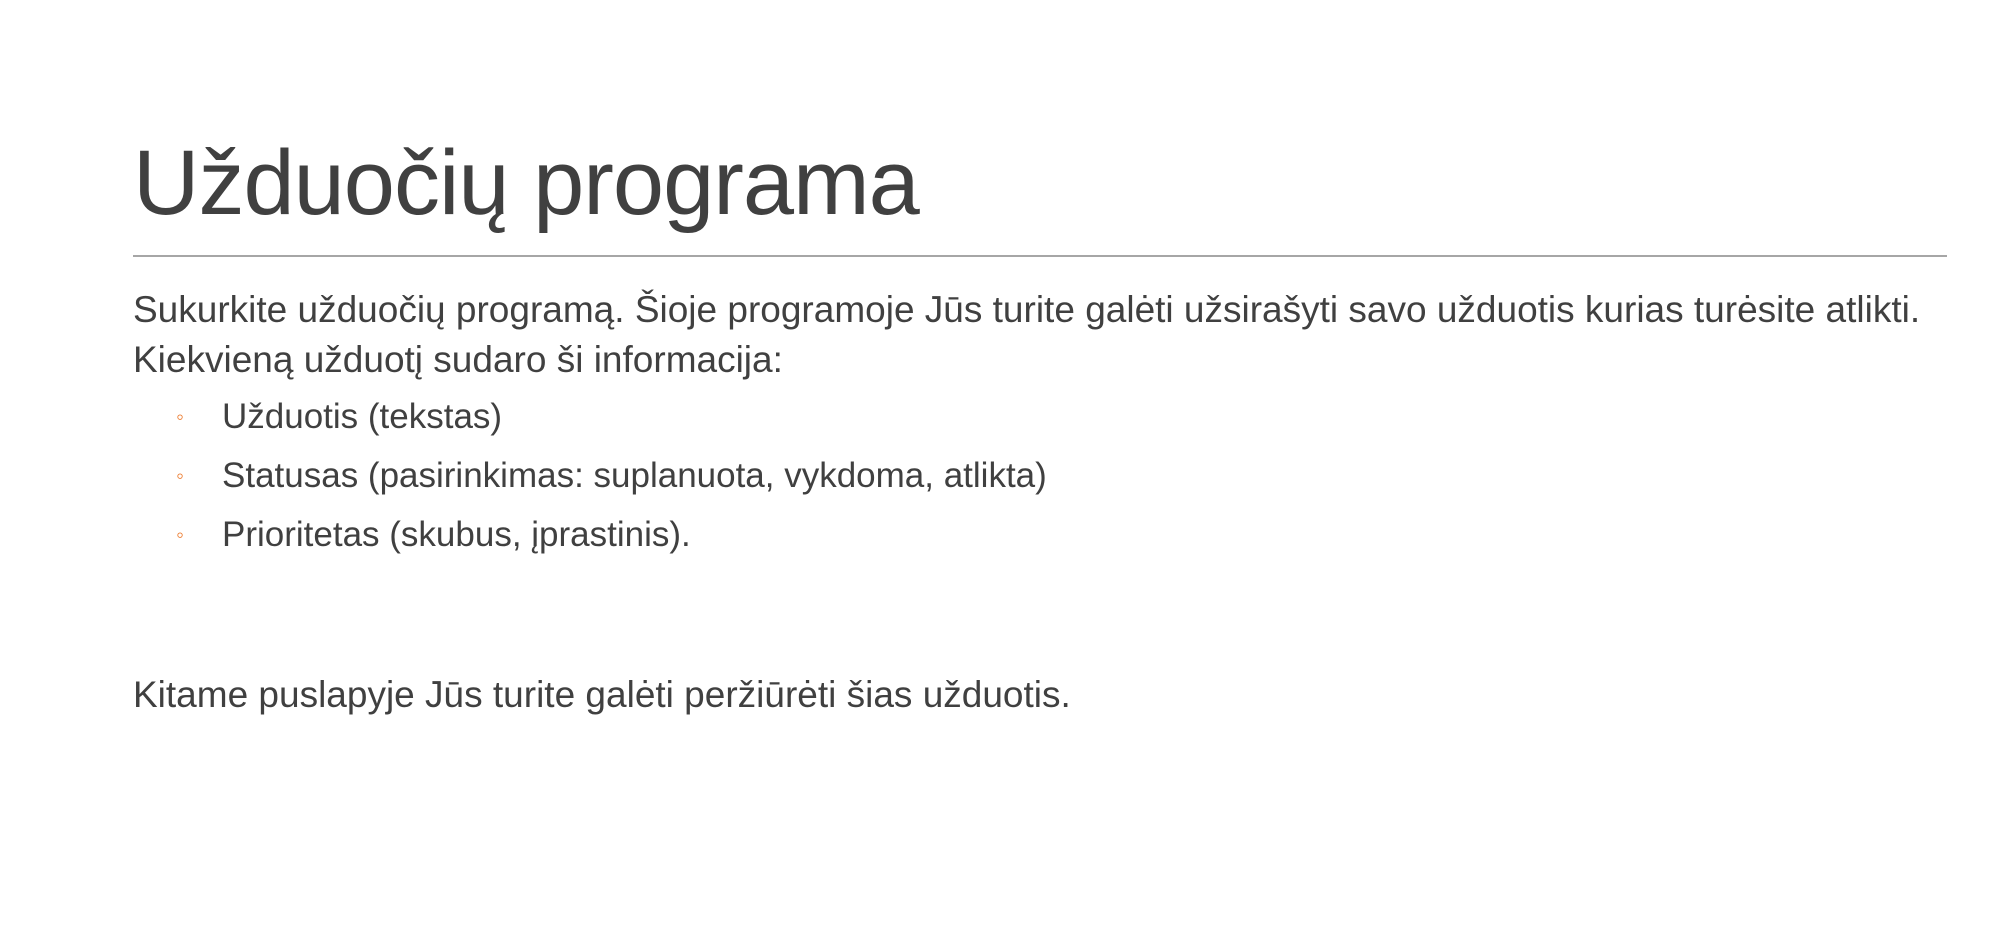 The height and width of the screenshot is (938, 2014). What do you see at coordinates (1040, 256) in the screenshot?
I see `title-divider` at bounding box center [1040, 256].